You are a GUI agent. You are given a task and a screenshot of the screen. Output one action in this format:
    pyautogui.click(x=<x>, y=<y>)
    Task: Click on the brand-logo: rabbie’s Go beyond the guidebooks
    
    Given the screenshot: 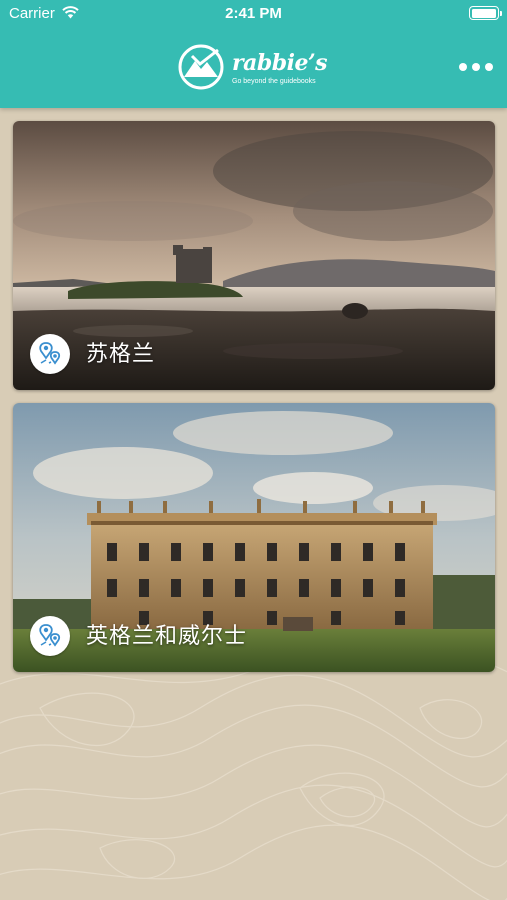 What is the action you would take?
    pyautogui.click(x=258, y=67)
    